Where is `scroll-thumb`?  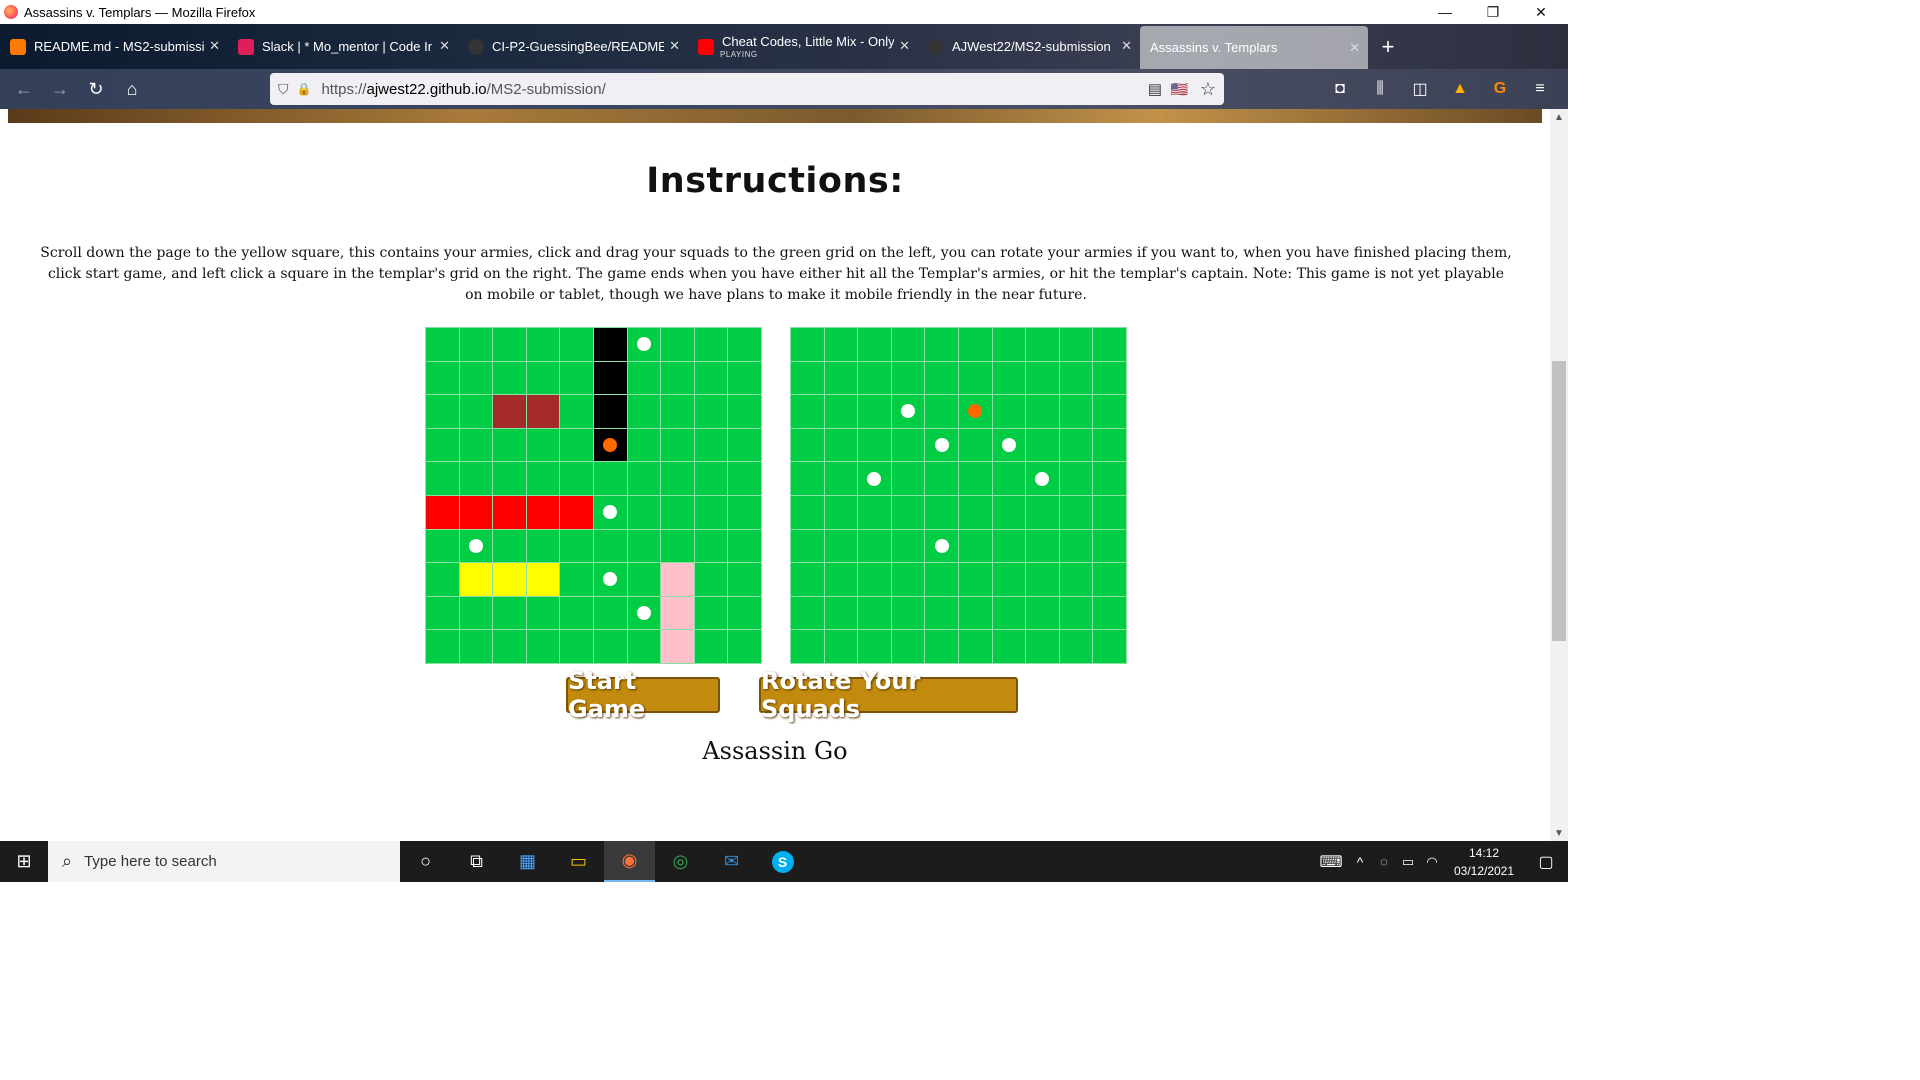
scroll-thumb is located at coordinates (1559, 501).